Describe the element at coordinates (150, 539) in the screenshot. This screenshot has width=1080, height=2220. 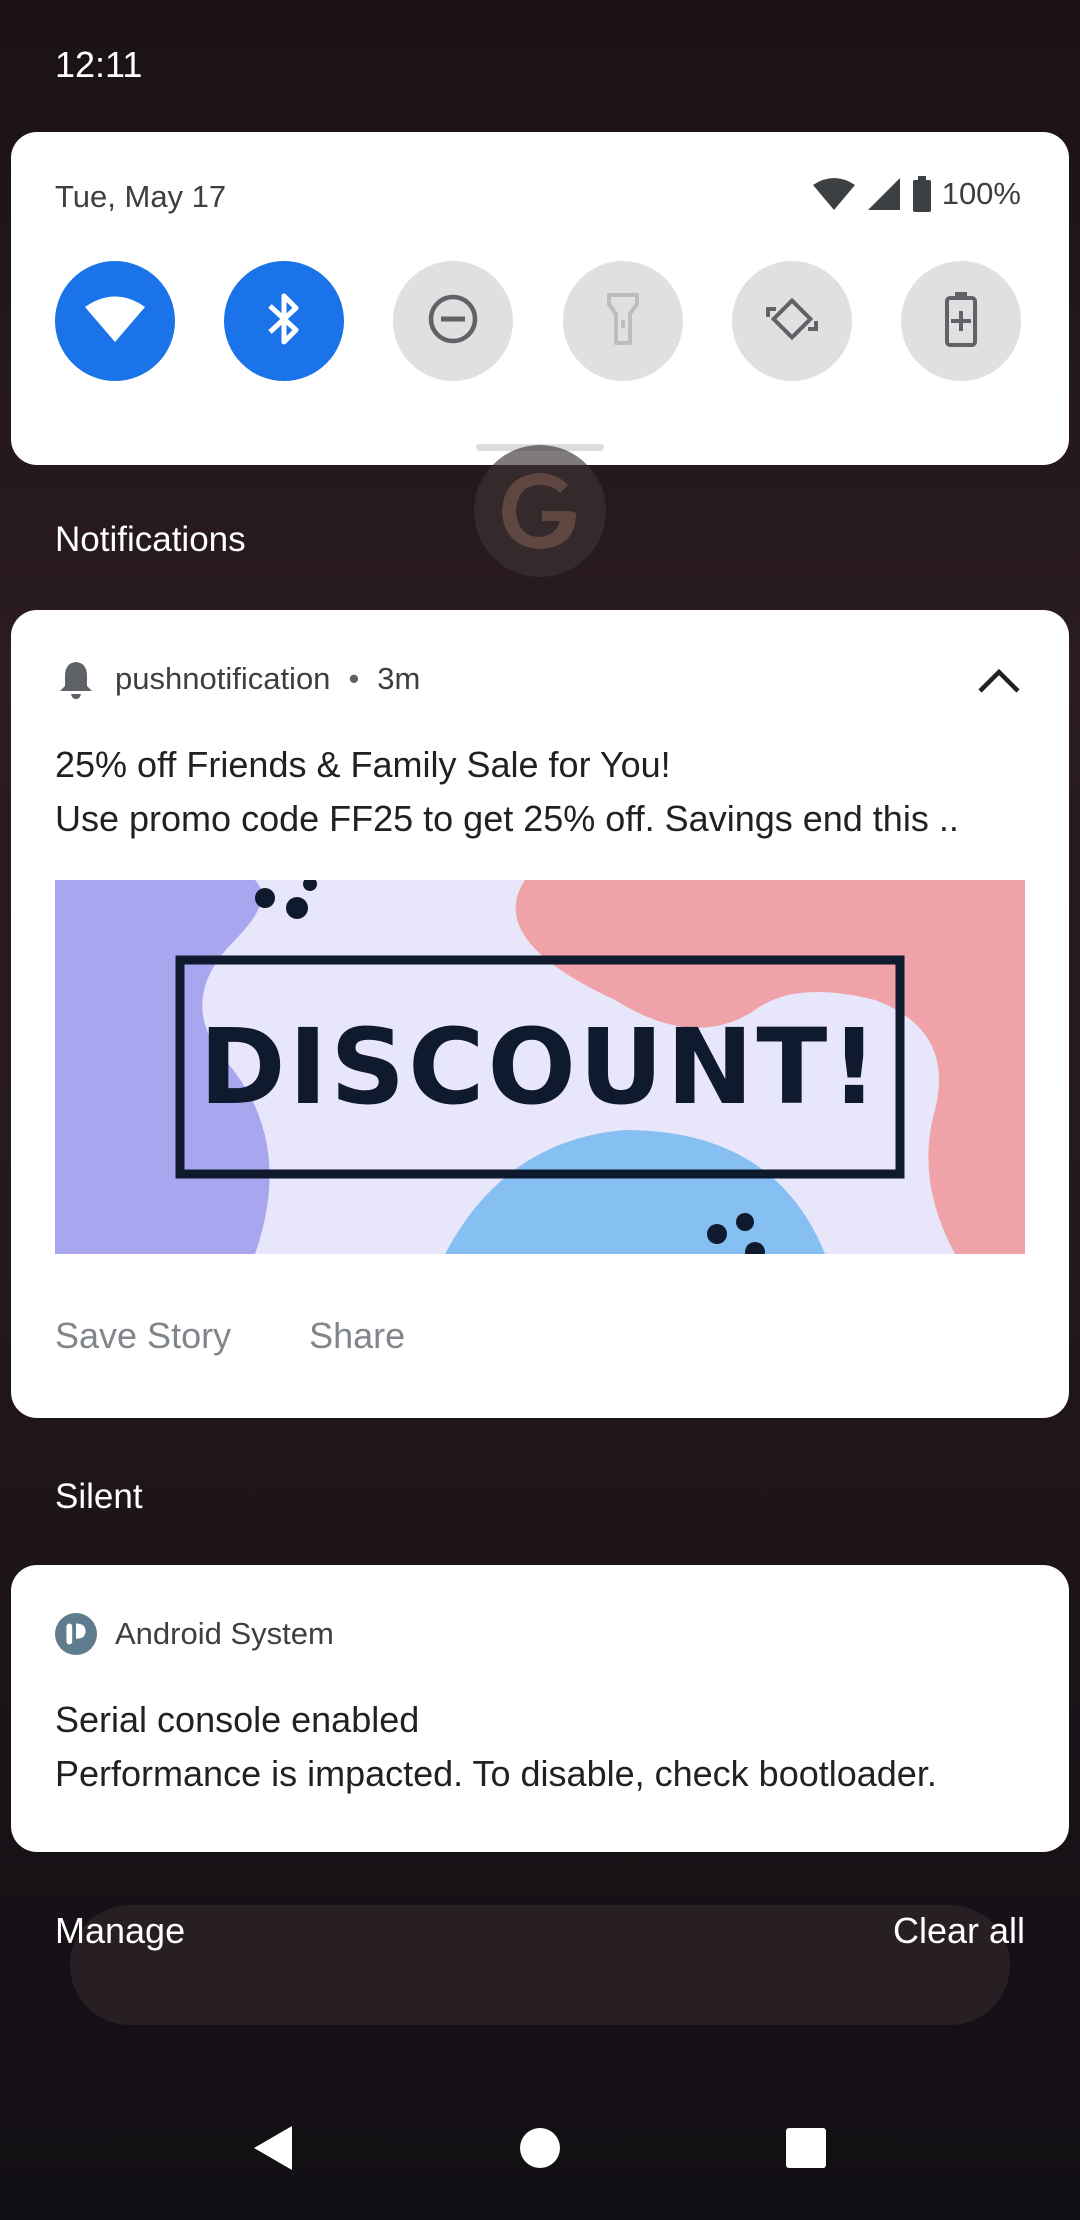
I see `notifications-header: Notifications` at that location.